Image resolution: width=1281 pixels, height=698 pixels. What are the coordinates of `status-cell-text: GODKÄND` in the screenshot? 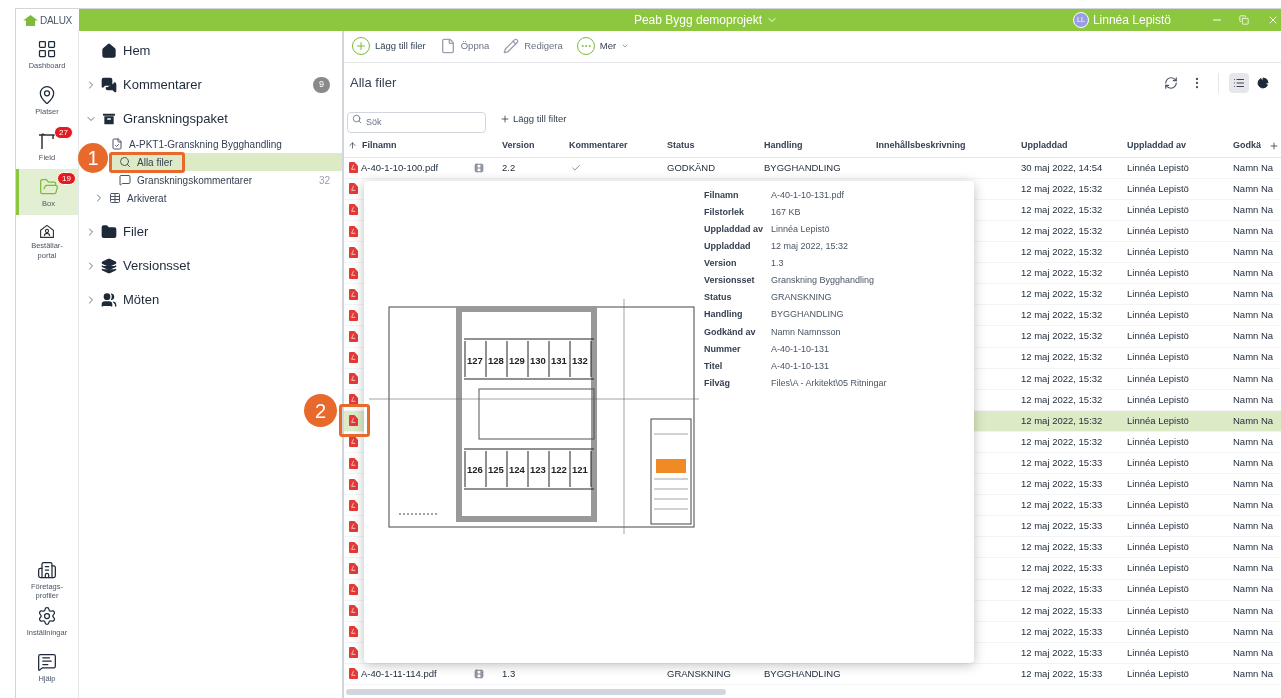 It's located at (692, 167).